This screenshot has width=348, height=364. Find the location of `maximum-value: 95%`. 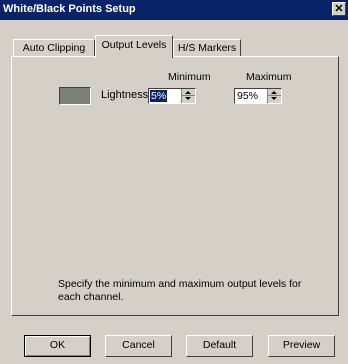

maximum-value: 95% is located at coordinates (247, 96).